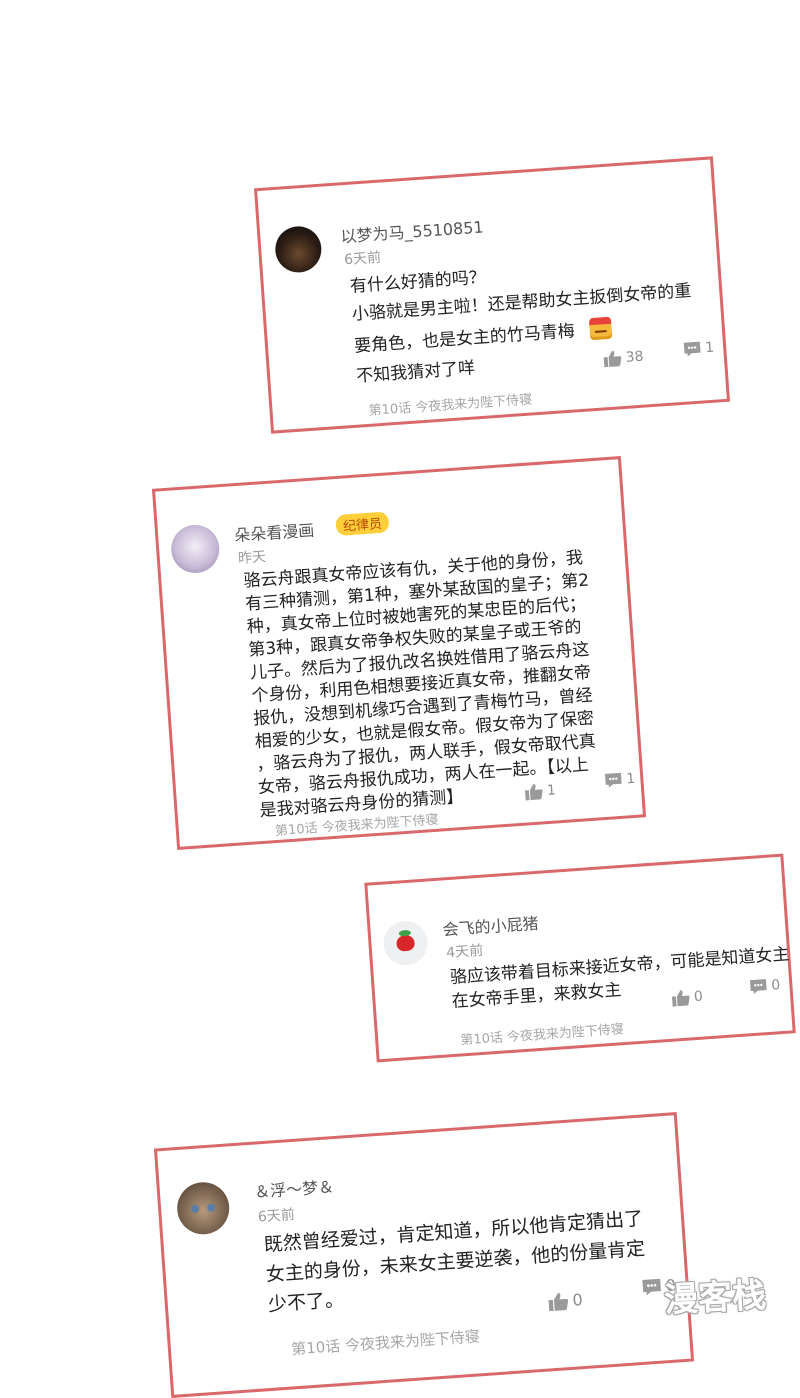 The height and width of the screenshot is (1398, 800). Describe the element at coordinates (306, 1302) in the screenshot. I see `comment-line: 少不了。` at that location.